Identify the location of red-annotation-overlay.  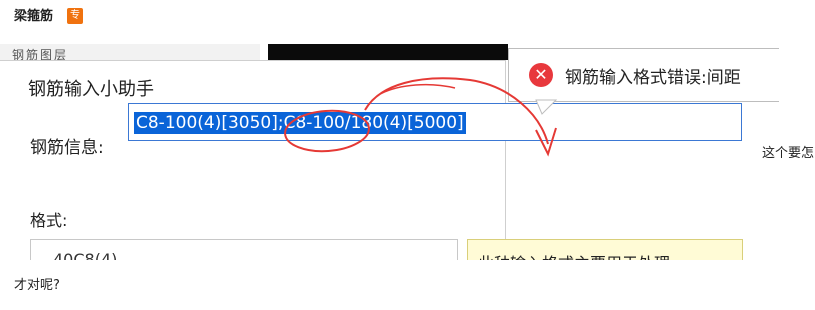
(421, 117).